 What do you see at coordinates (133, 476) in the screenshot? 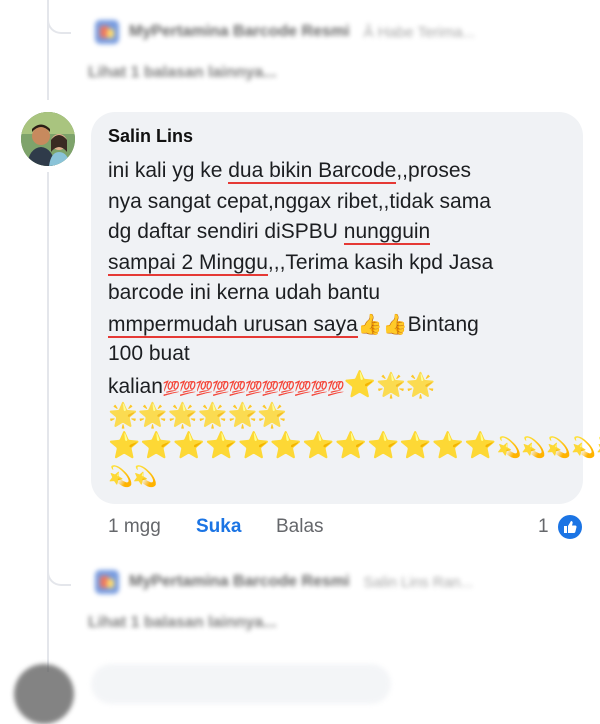
I see `dizzy-icon: 💫💫` at bounding box center [133, 476].